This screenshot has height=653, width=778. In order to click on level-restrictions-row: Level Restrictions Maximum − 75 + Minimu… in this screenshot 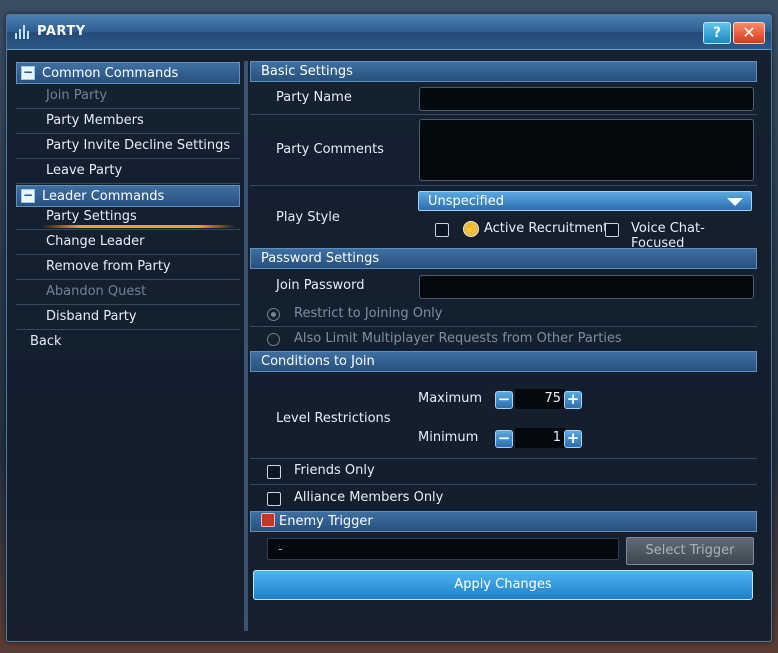, I will do `click(503, 415)`.